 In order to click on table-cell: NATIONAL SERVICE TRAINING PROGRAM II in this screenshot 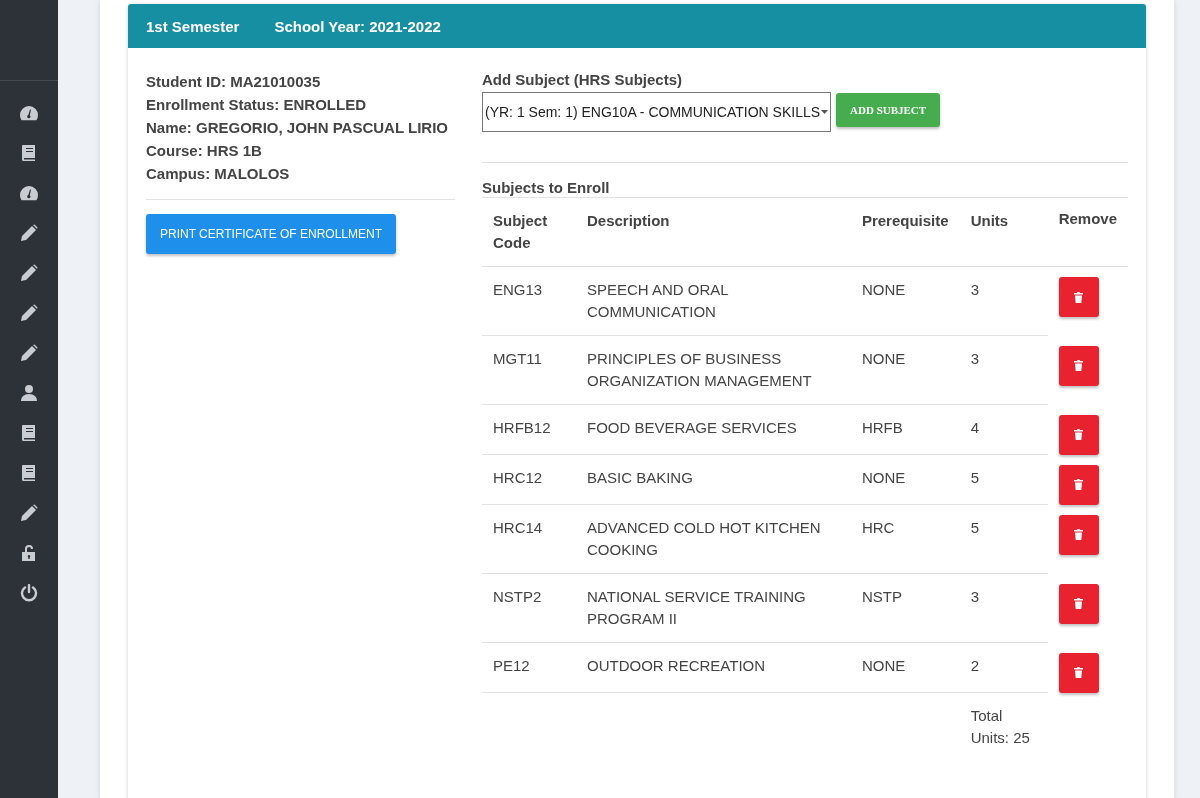, I will do `click(713, 608)`.